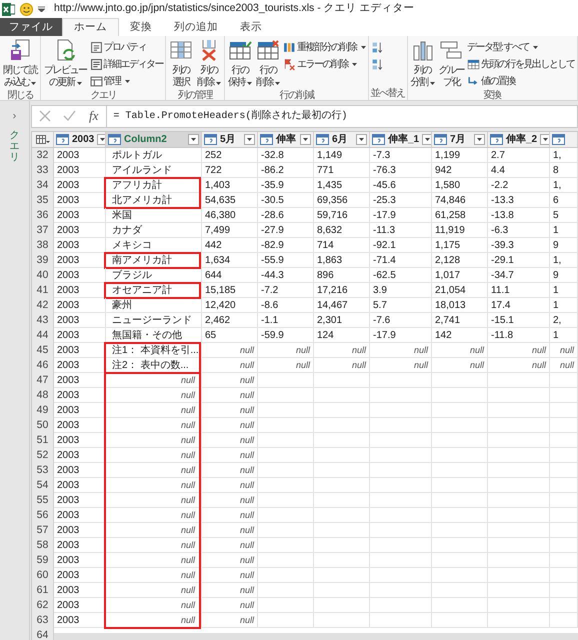 The width and height of the screenshot is (578, 640). I want to click on column-header: 伸率, so click(286, 139).